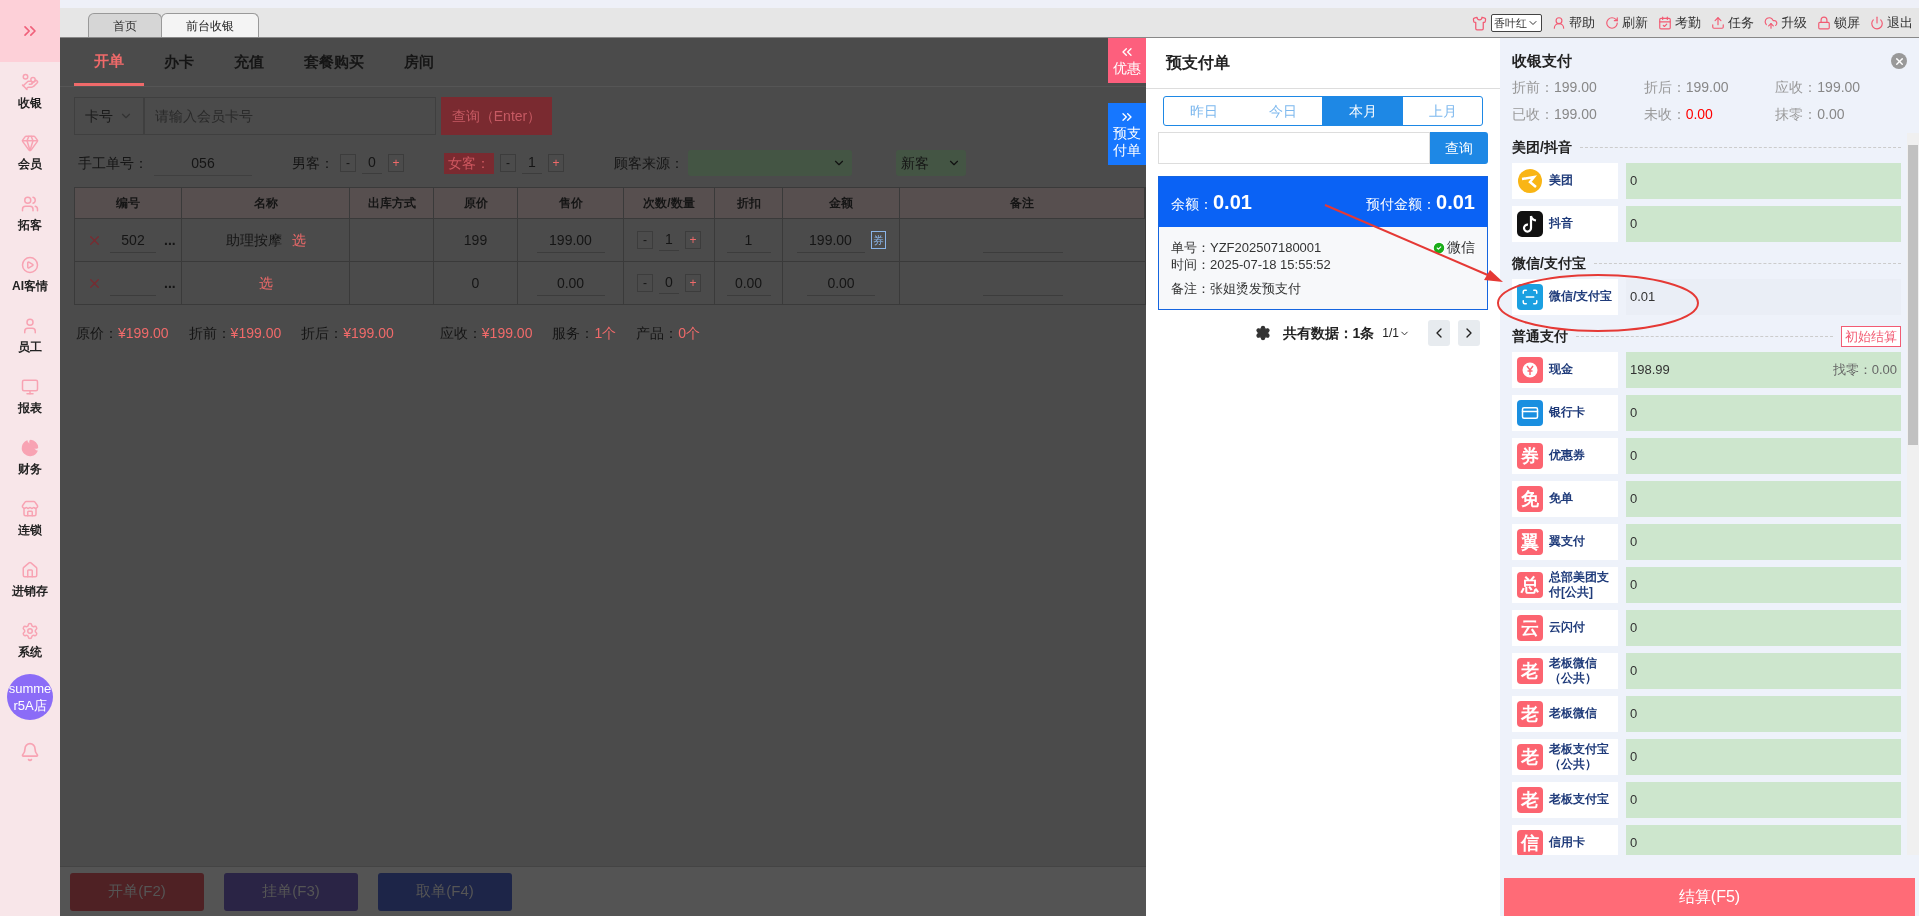  Describe the element at coordinates (30, 570) in the screenshot. I see `house-icon` at that location.